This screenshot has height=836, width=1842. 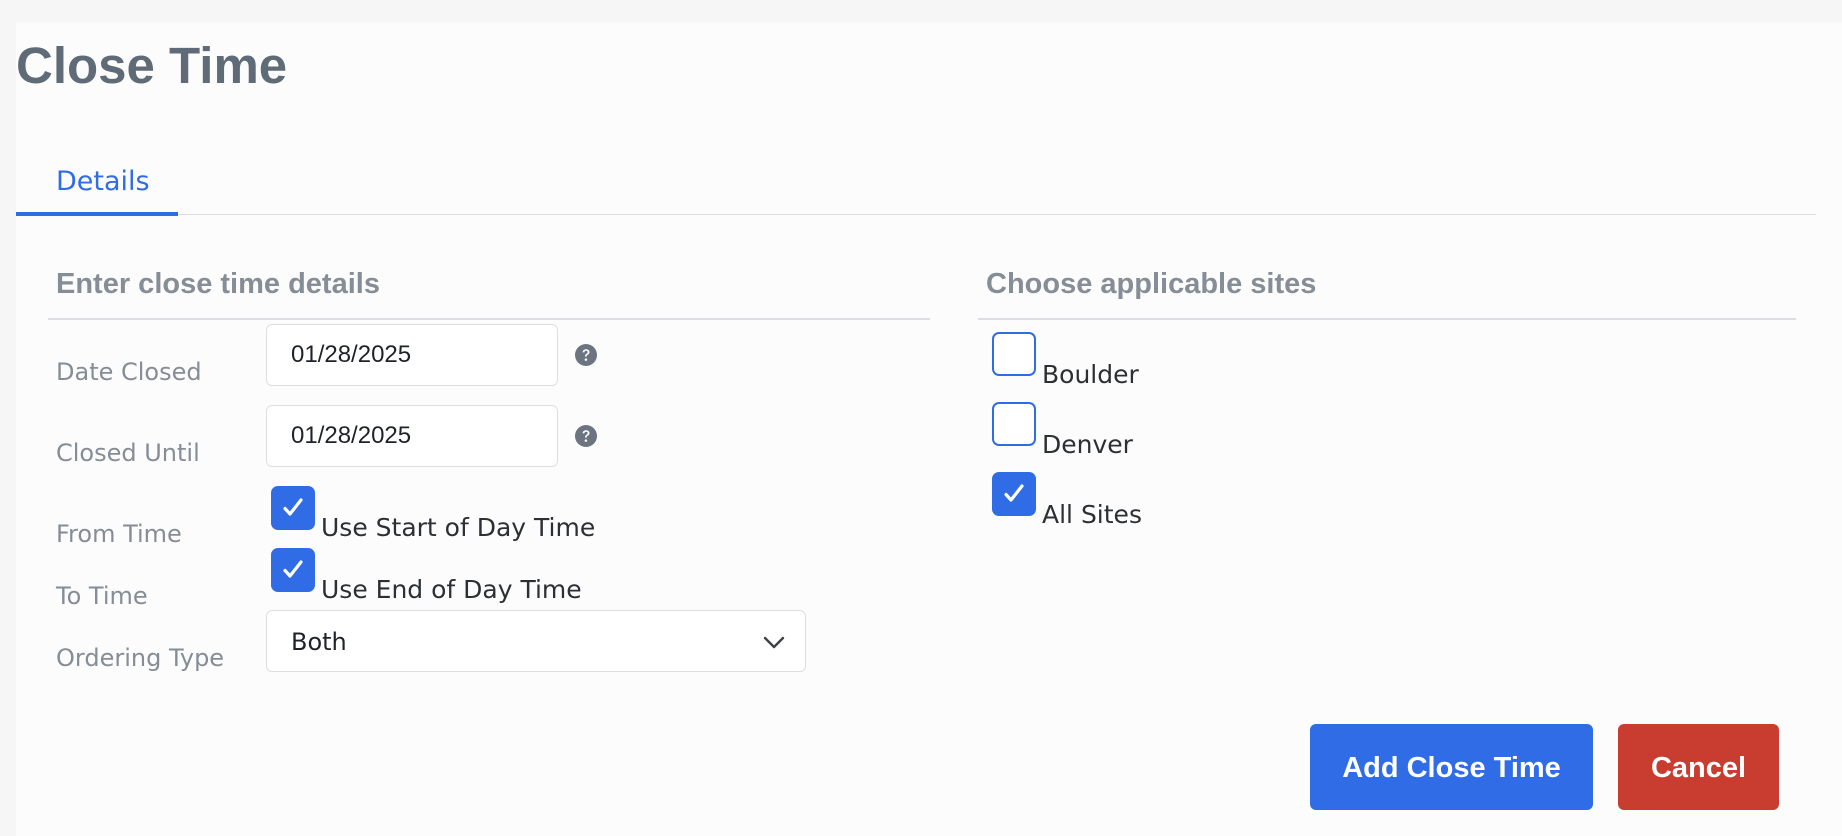 I want to click on ordering-type-value: Both, so click(x=319, y=642).